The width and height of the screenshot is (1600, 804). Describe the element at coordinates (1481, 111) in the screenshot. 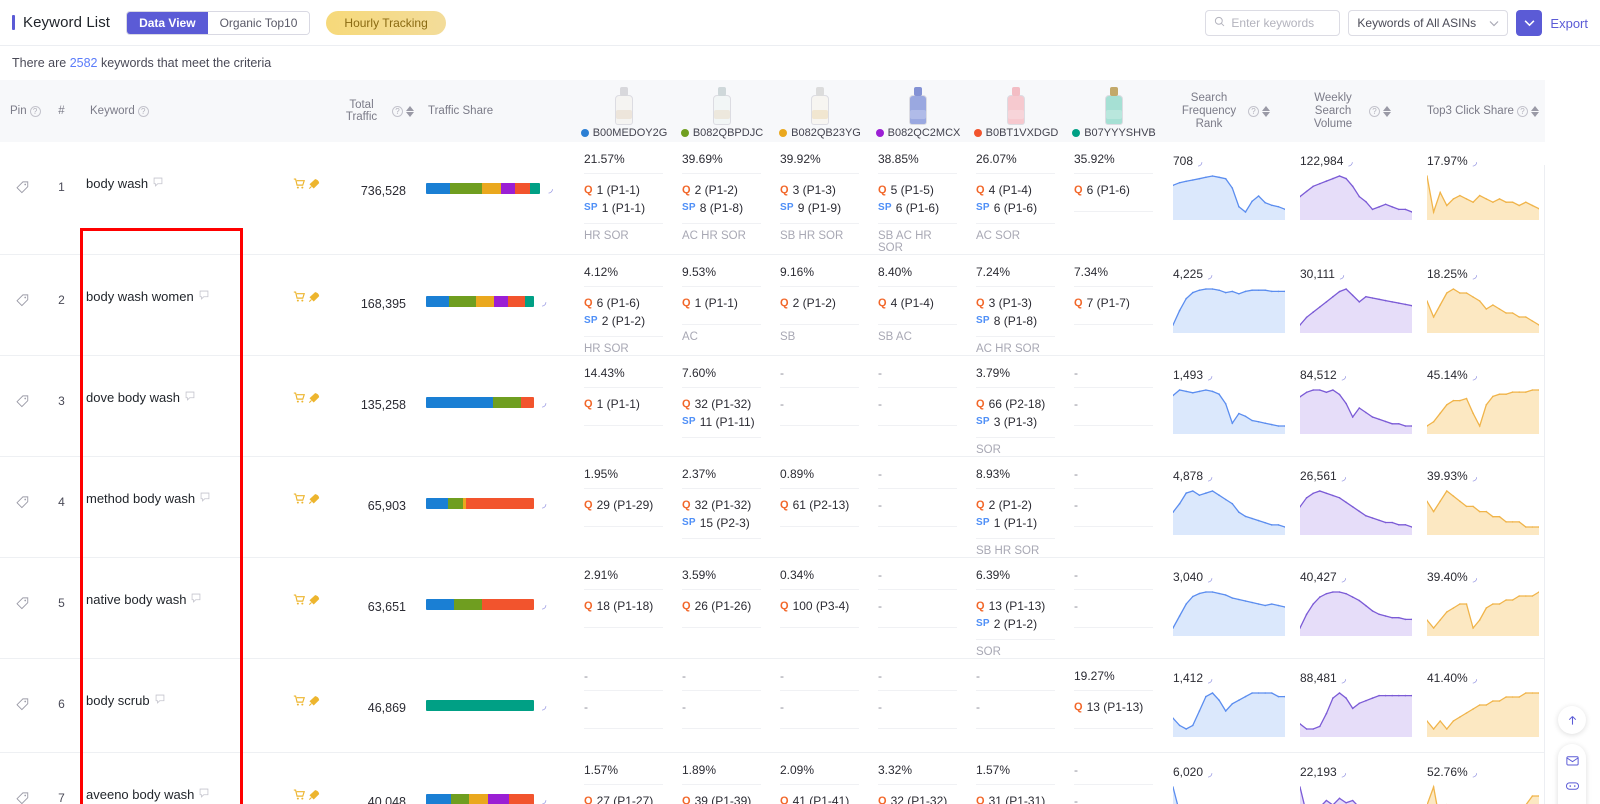

I see `col-top3-click-share: Top3 Click Share ?` at that location.